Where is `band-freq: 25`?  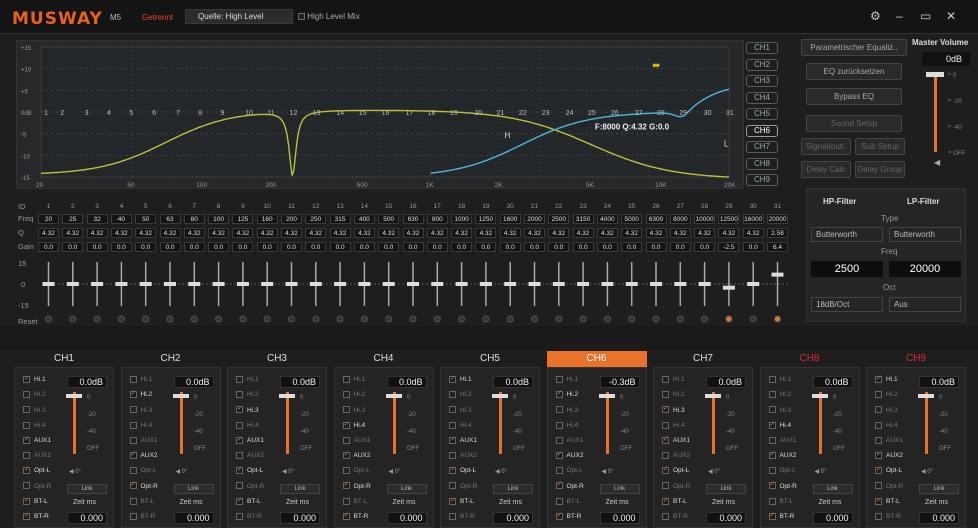 band-freq: 25 is located at coordinates (73, 219).